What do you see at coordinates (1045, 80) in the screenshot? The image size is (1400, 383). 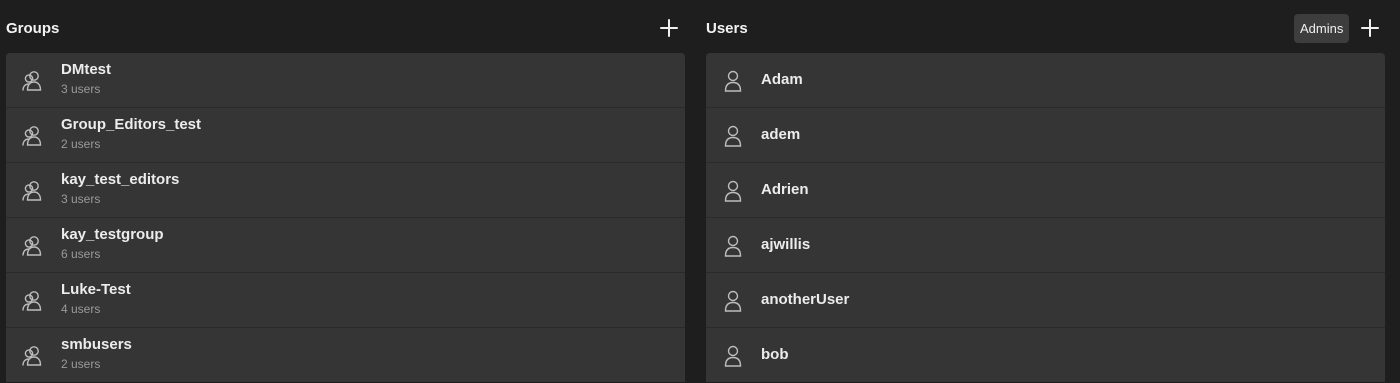 I see `user-row: Adam` at bounding box center [1045, 80].